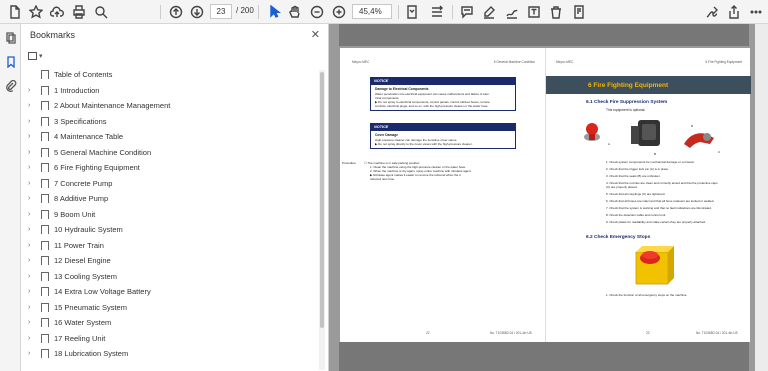 The image size is (768, 371). What do you see at coordinates (36, 12) in the screenshot?
I see `bookmark-star-icon` at bounding box center [36, 12].